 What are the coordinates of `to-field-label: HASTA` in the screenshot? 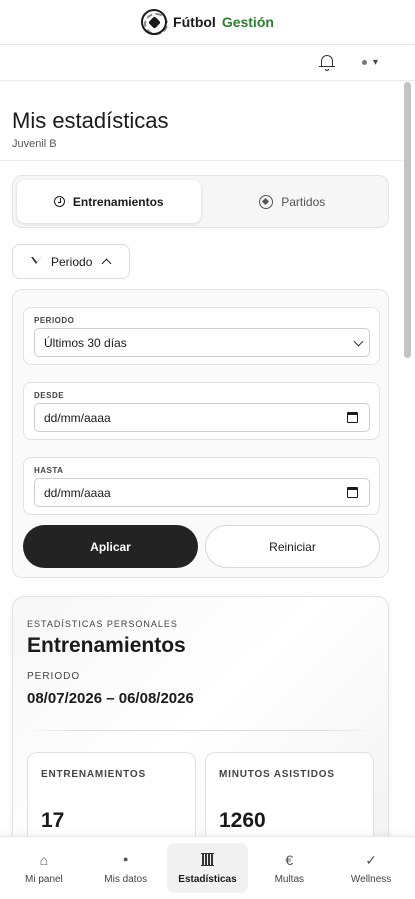 It's located at (49, 470).